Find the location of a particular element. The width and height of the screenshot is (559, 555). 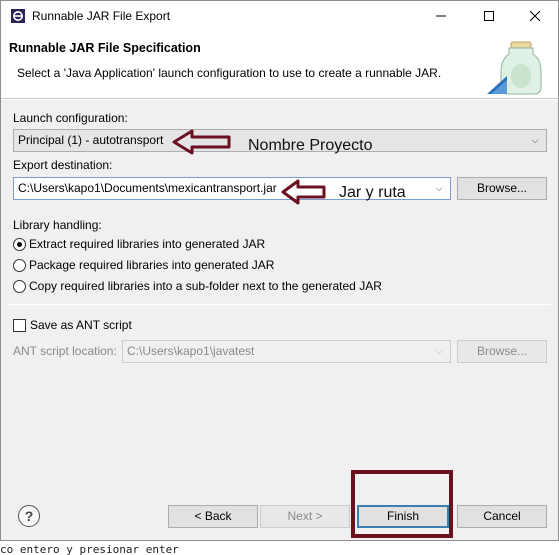

next-button: Next > is located at coordinates (305, 516).